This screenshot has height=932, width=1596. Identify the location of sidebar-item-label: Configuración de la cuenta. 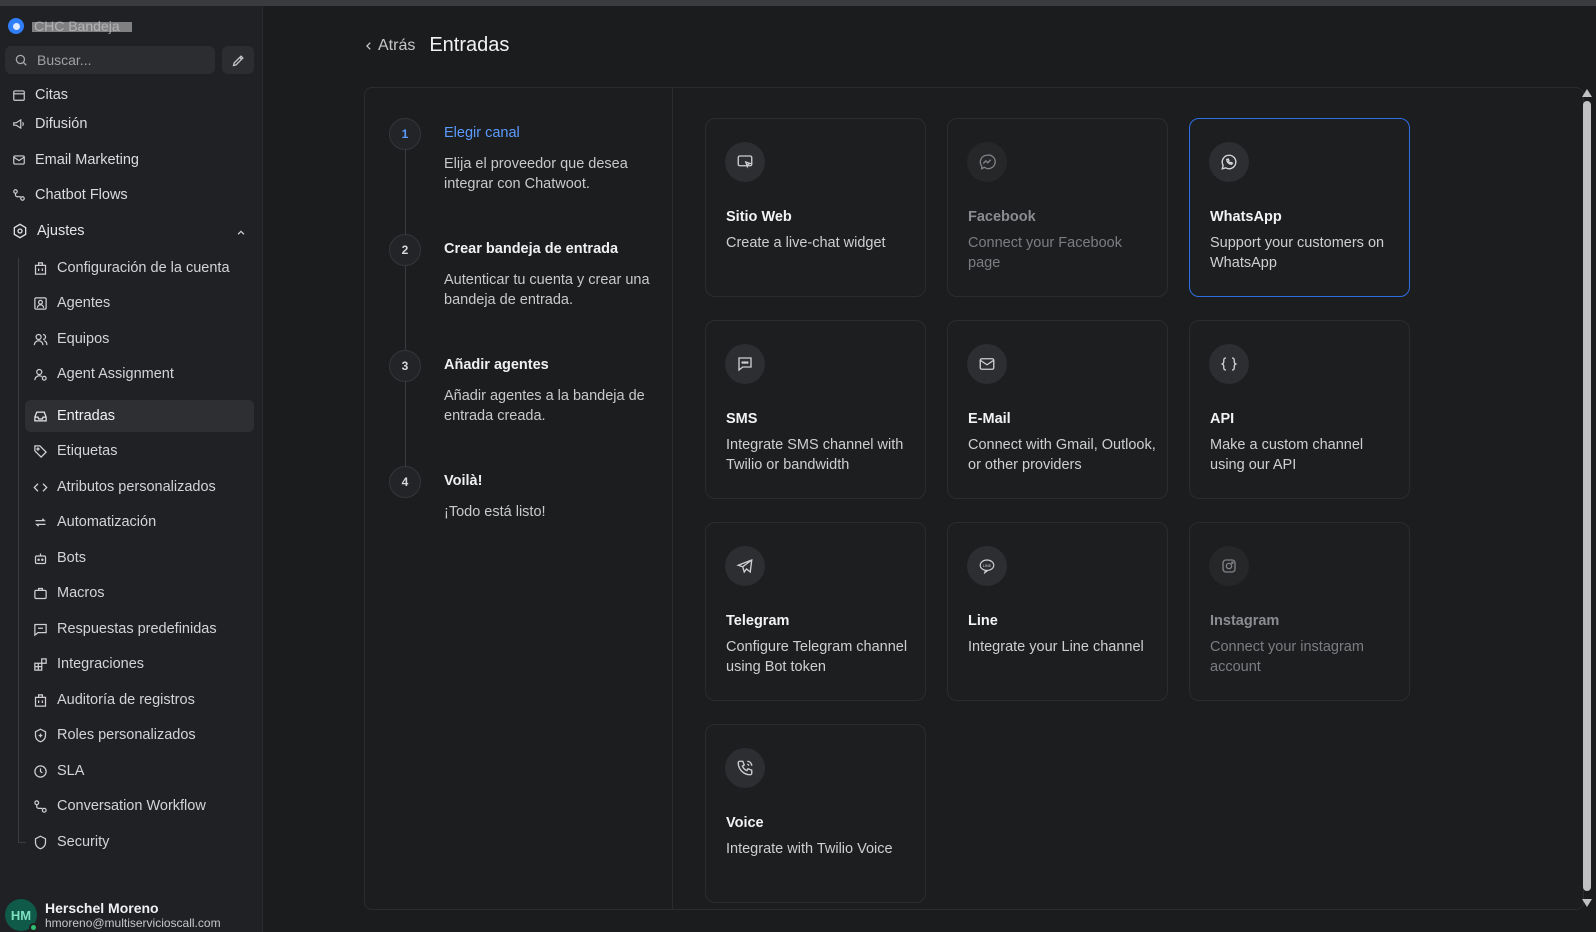
(143, 268).